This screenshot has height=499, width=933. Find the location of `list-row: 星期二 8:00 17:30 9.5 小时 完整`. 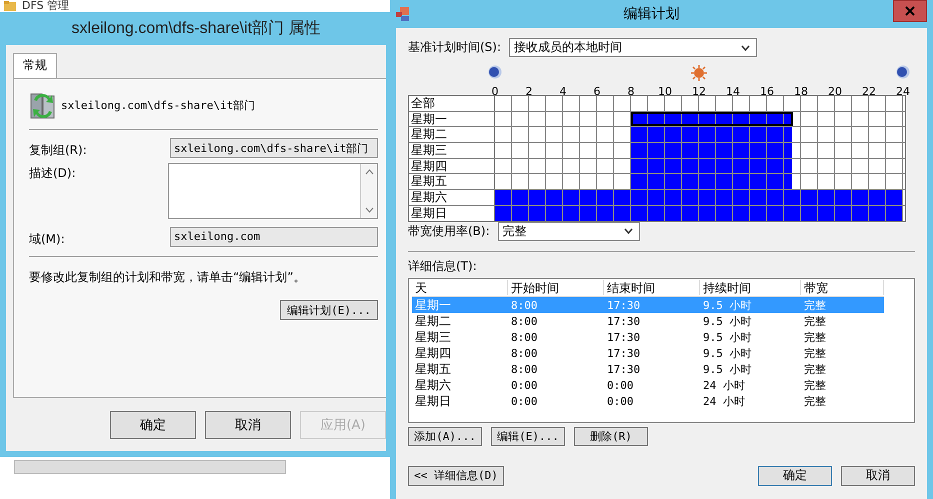

list-row: 星期二 8:00 17:30 9.5 小时 完整 is located at coordinates (648, 320).